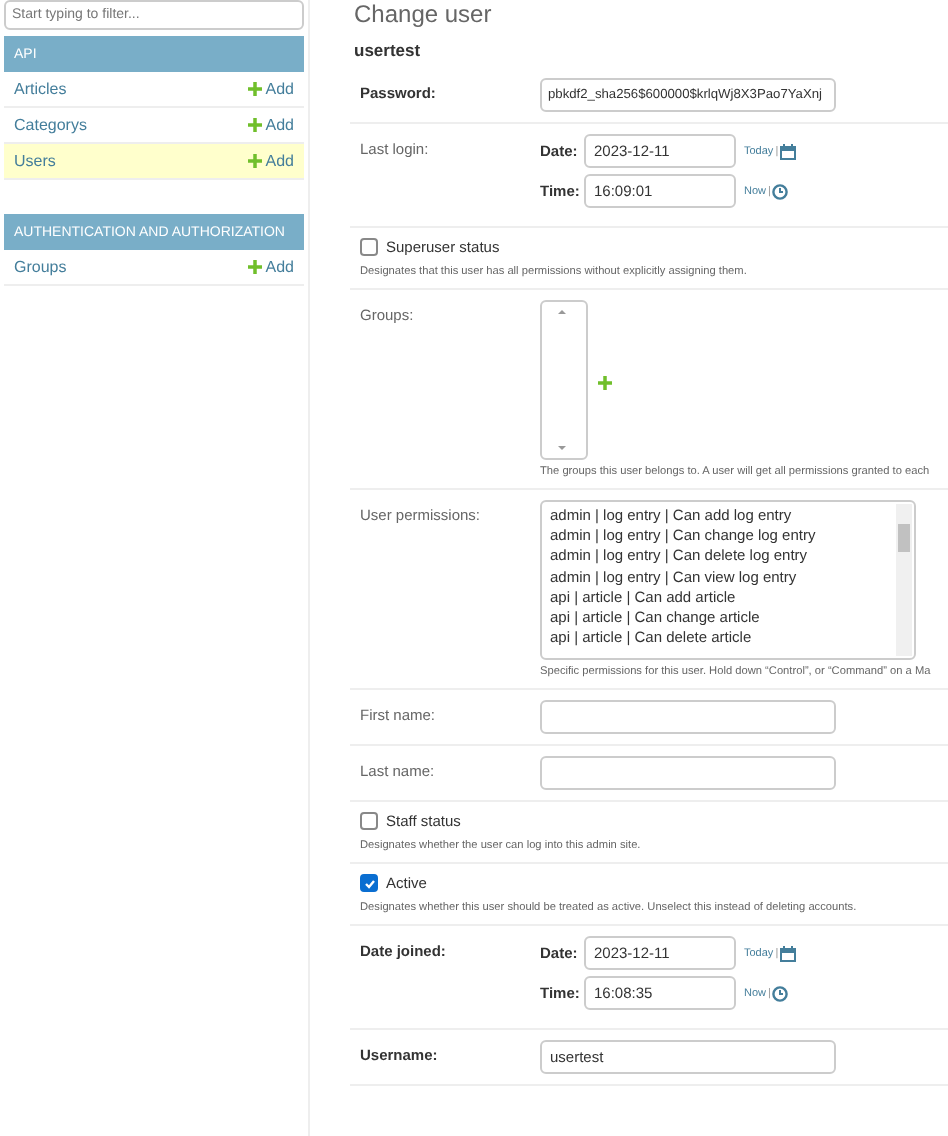 This screenshot has height=1136, width=948. I want to click on model-link: Articles, so click(131, 89).